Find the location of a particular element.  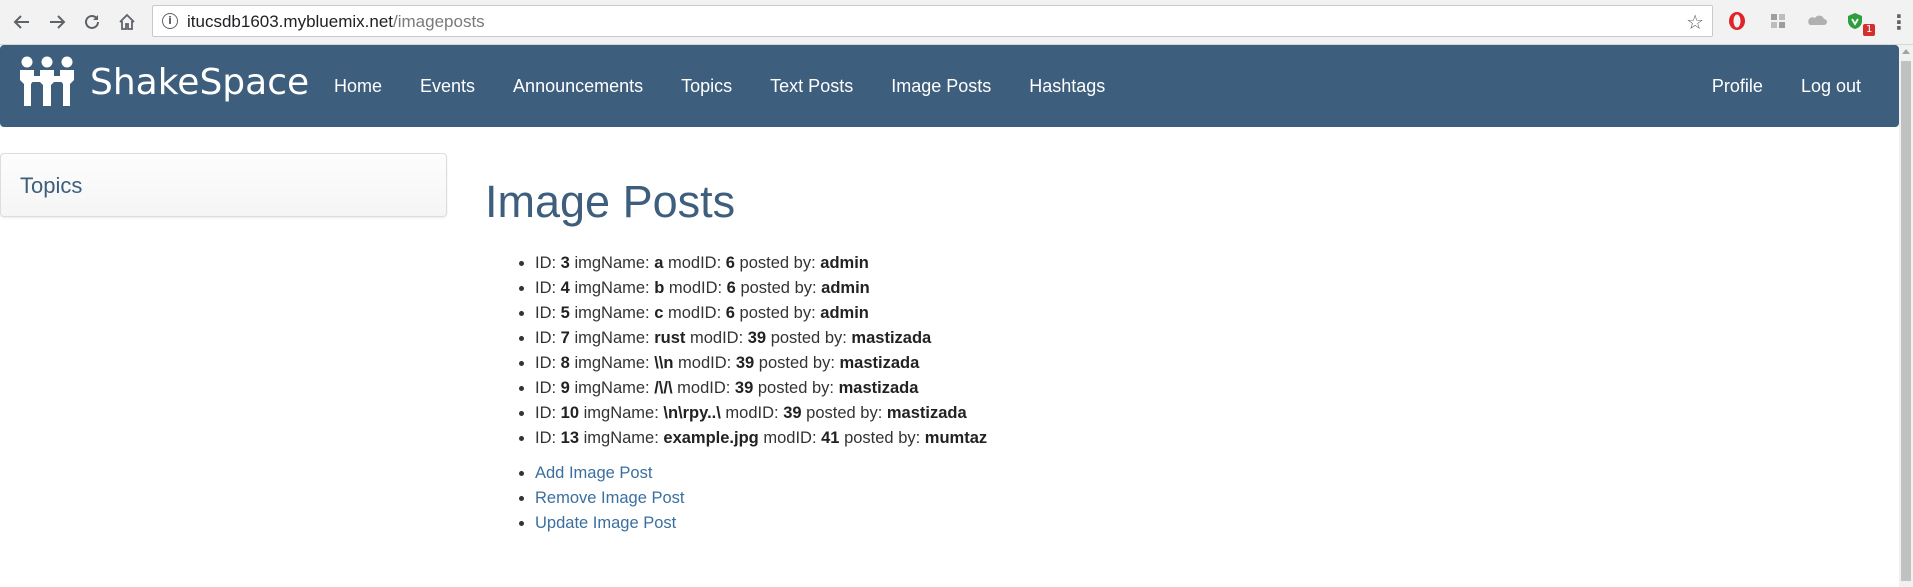

post-img-name: \n\rpy..\ is located at coordinates (692, 413).